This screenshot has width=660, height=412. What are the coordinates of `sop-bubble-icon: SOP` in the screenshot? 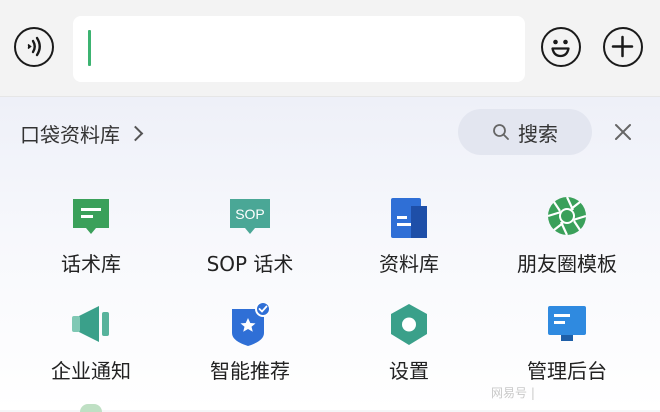 It's located at (250, 216).